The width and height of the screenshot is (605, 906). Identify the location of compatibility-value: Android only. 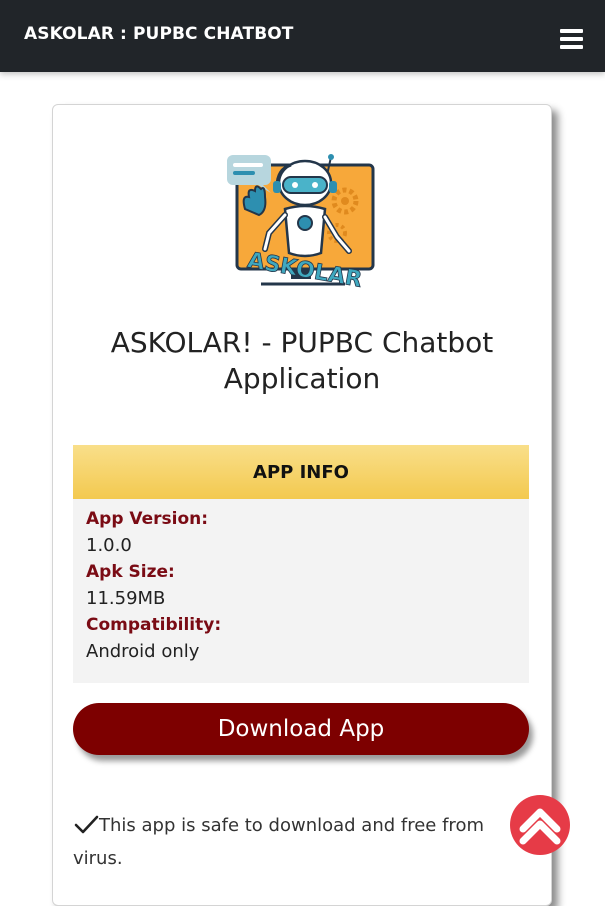
(143, 651).